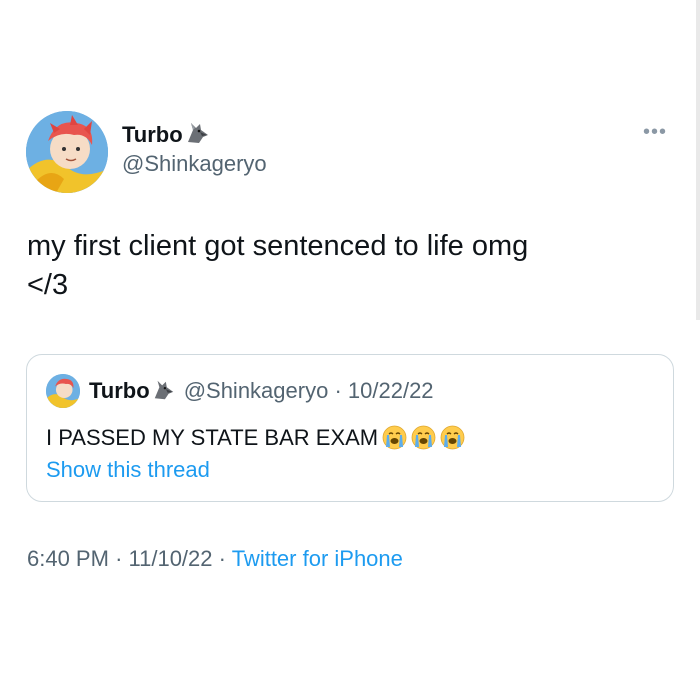  I want to click on author-handle: @Shinkageryo, so click(194, 164).